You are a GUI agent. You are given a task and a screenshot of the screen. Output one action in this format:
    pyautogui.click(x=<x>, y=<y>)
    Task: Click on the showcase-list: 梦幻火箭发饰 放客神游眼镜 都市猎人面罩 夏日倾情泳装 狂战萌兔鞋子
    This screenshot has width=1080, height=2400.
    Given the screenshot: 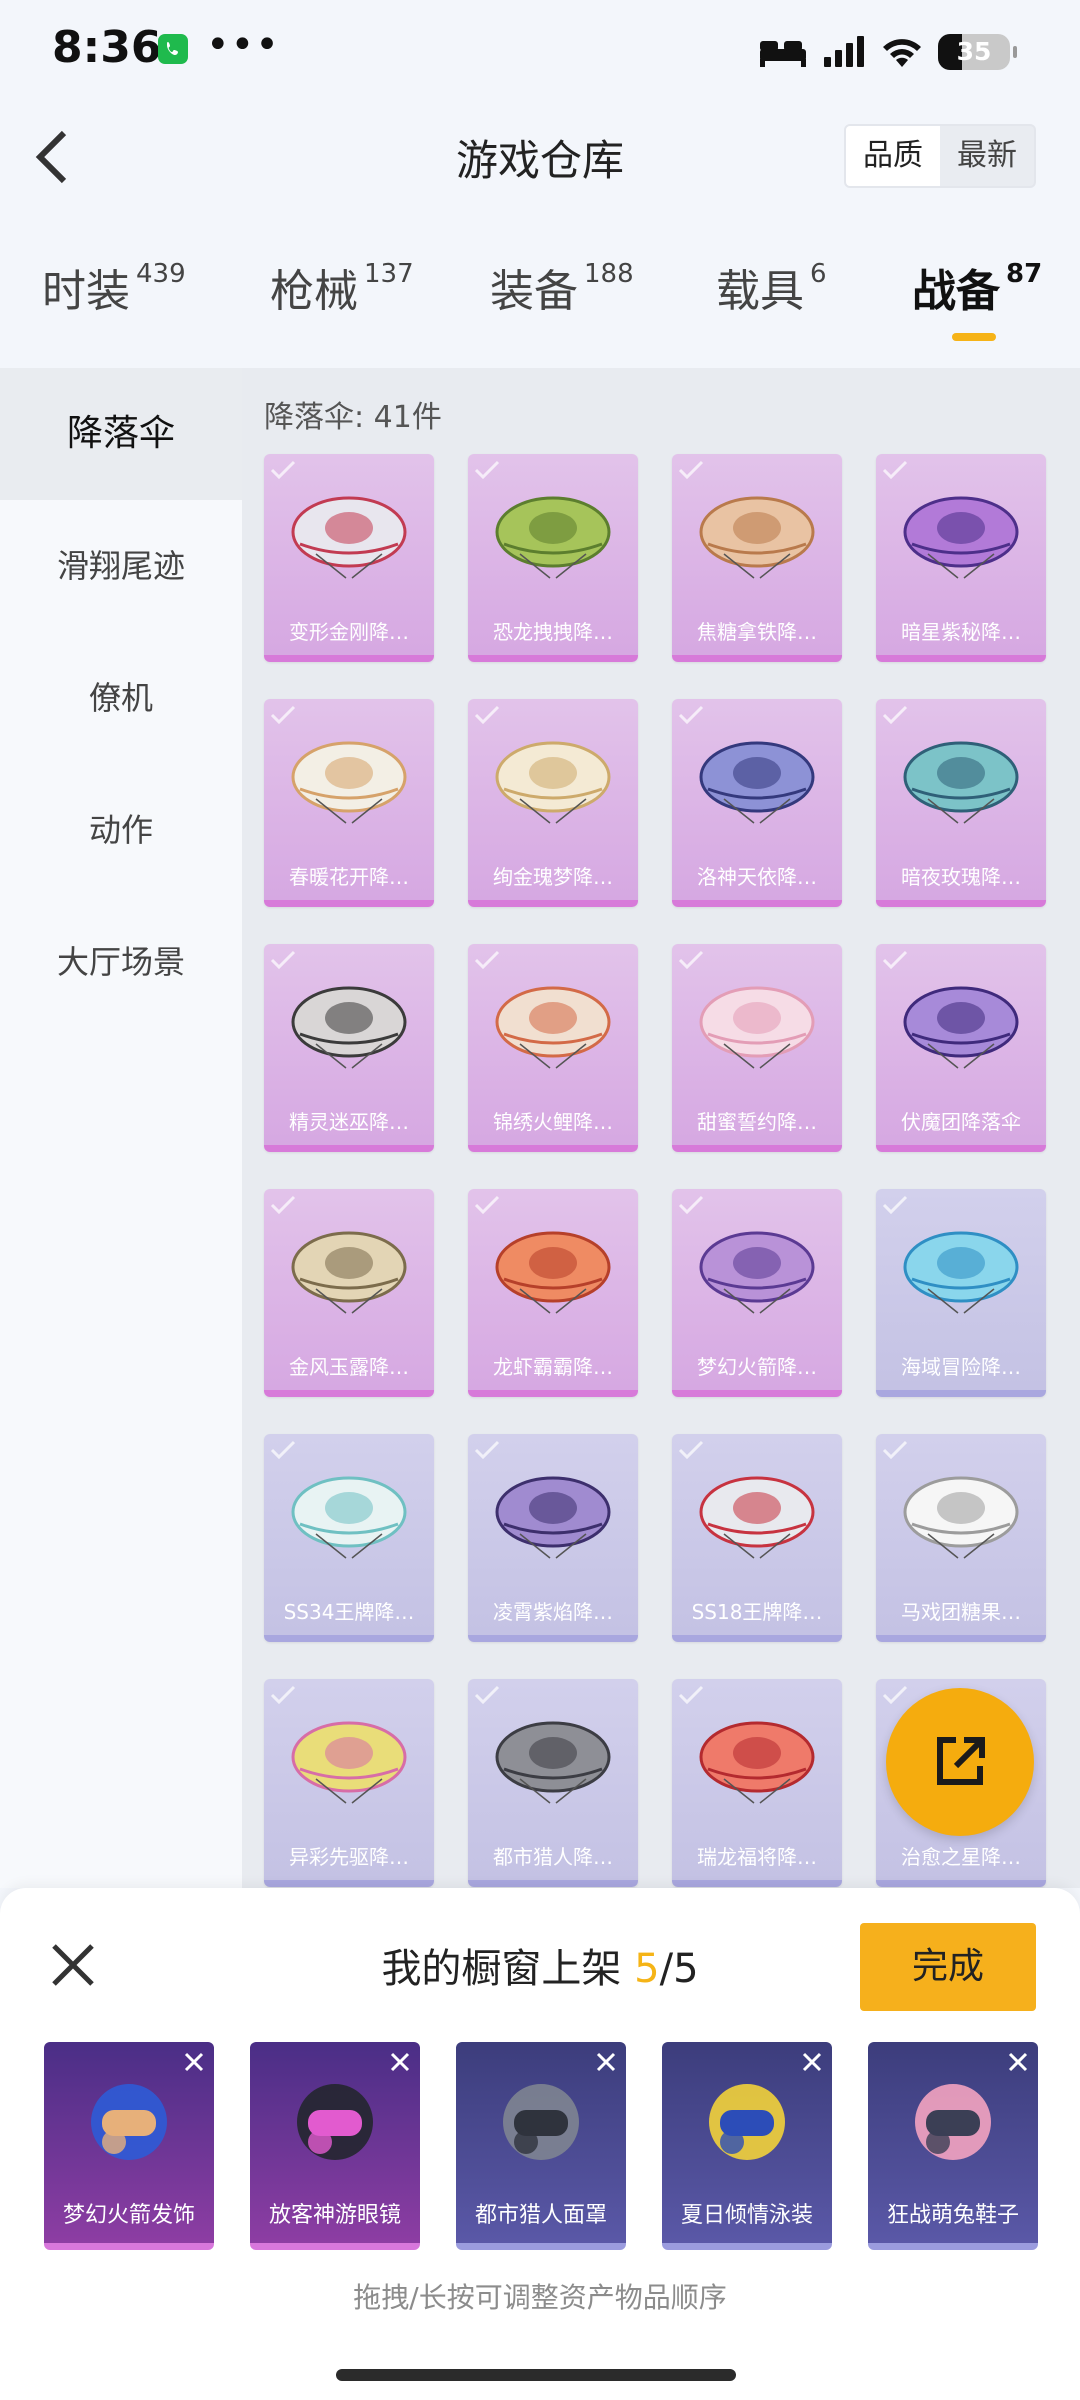 What is the action you would take?
    pyautogui.click(x=544, y=2146)
    